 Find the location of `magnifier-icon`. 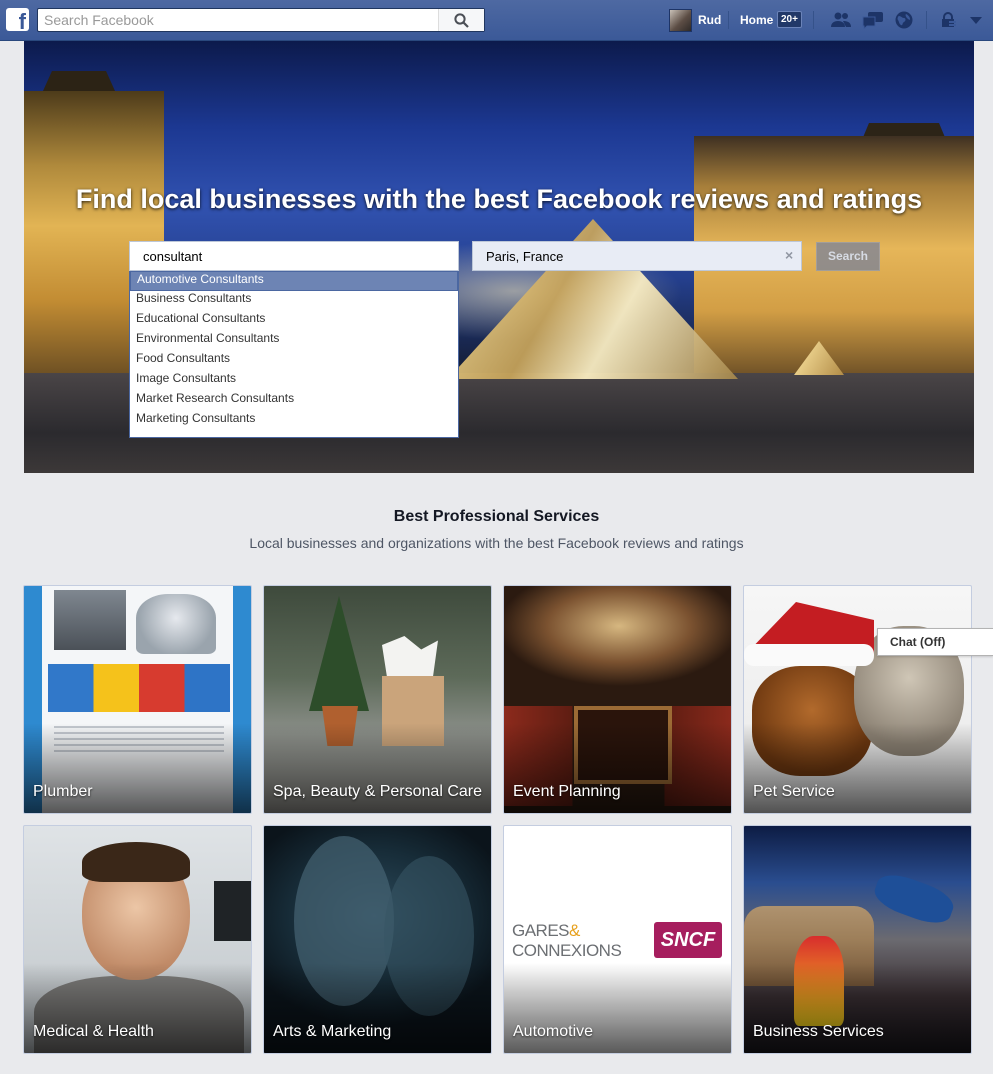

magnifier-icon is located at coordinates (461, 20).